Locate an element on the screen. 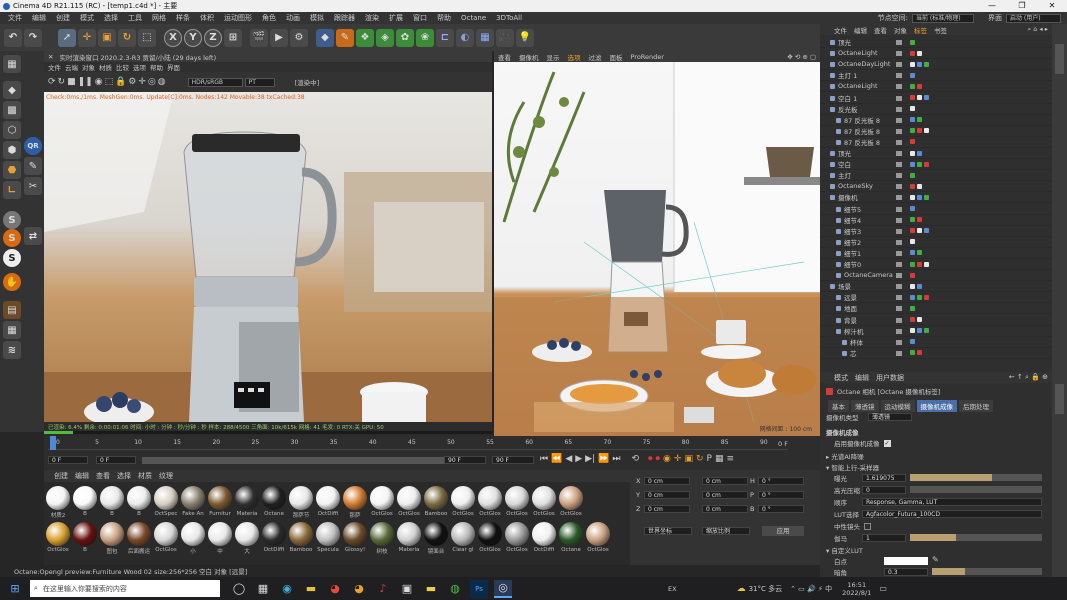 This screenshot has width=1067, height=600. axis-mode-icon: ∟ is located at coordinates (12, 190).